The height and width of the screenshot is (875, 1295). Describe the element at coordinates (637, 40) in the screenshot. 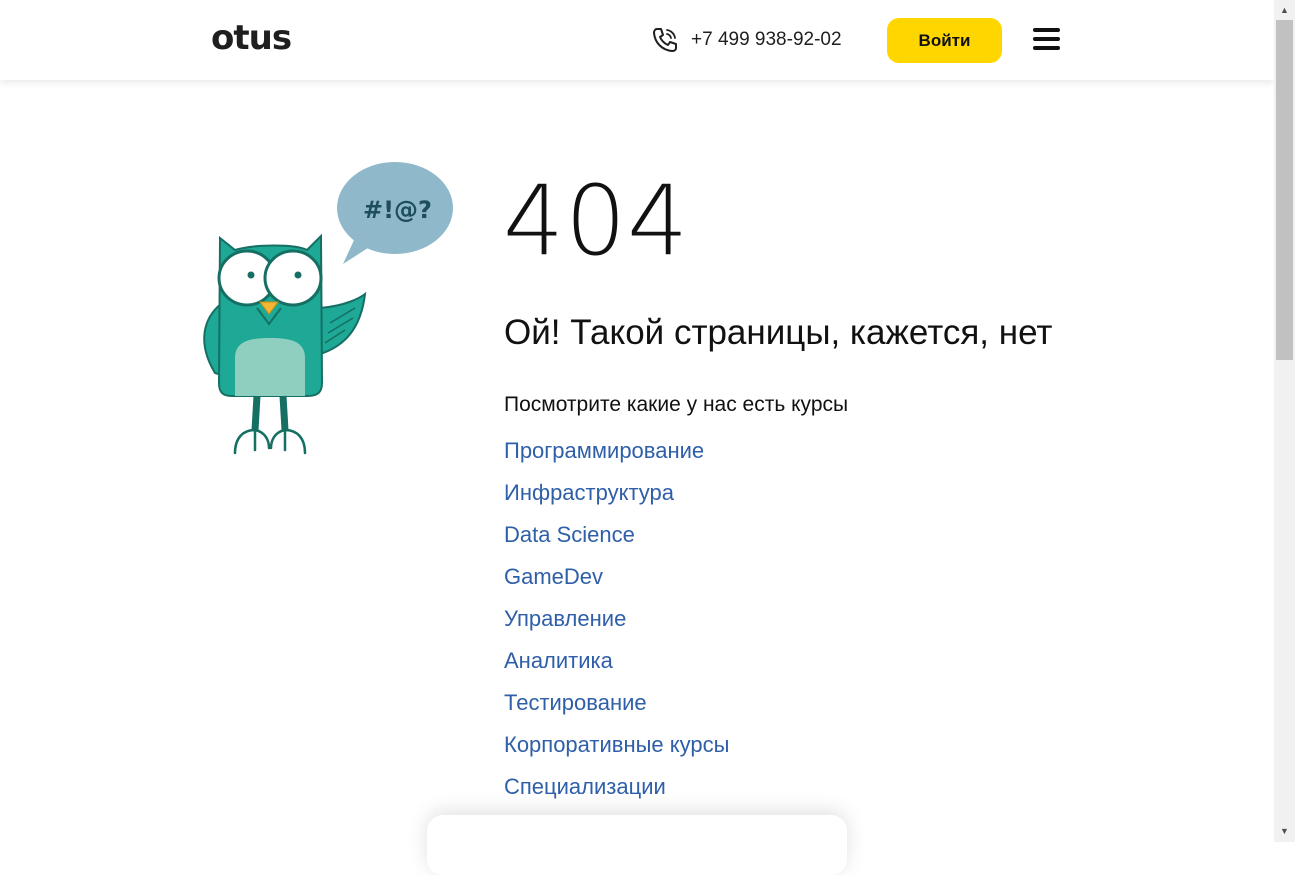

I see `site-header: otus +7 499 938-92-02 Войти` at that location.